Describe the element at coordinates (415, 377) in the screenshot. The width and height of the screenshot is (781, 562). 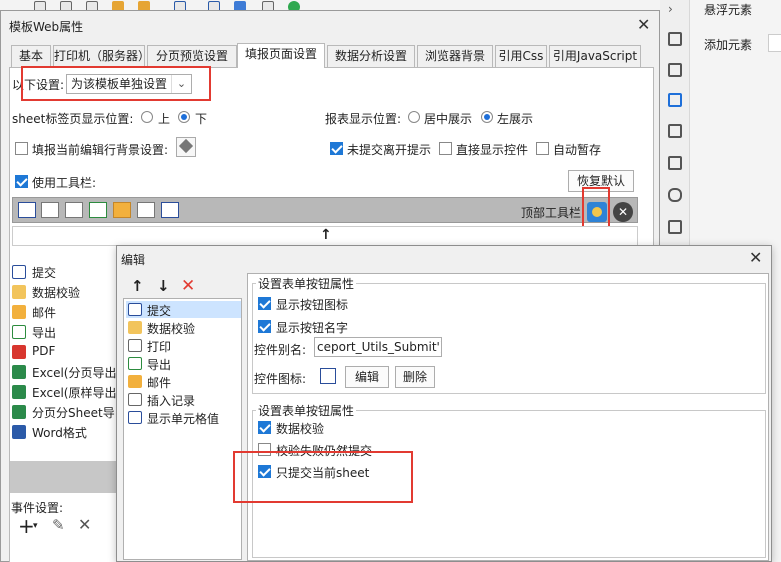
I see `delete-icon-button: 删除` at that location.